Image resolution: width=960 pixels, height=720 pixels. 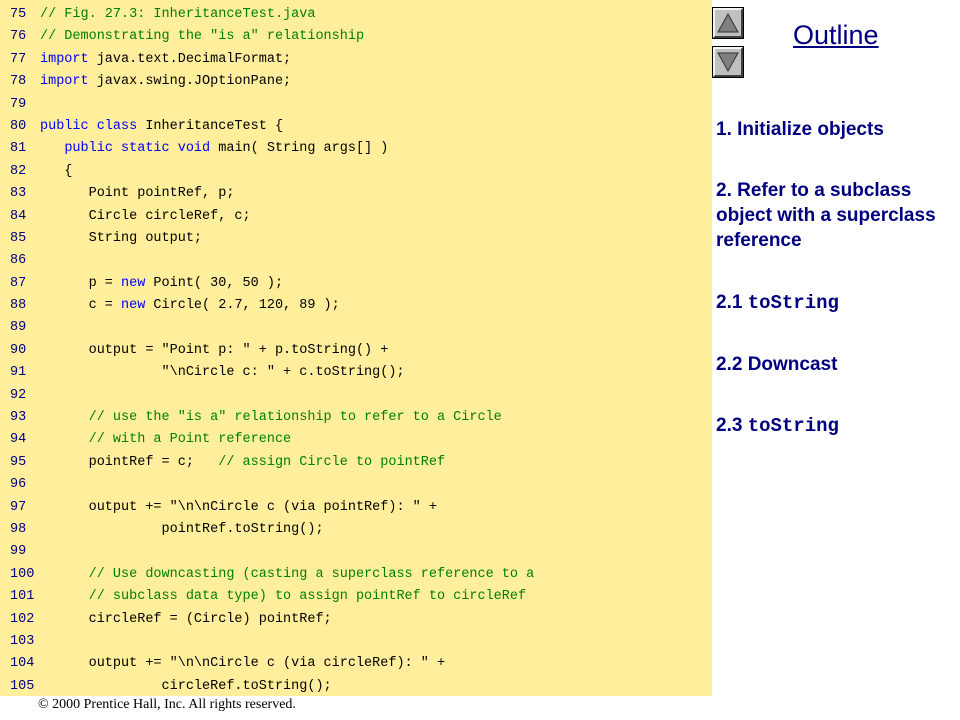 I want to click on line-number: 85, so click(x=18, y=238).